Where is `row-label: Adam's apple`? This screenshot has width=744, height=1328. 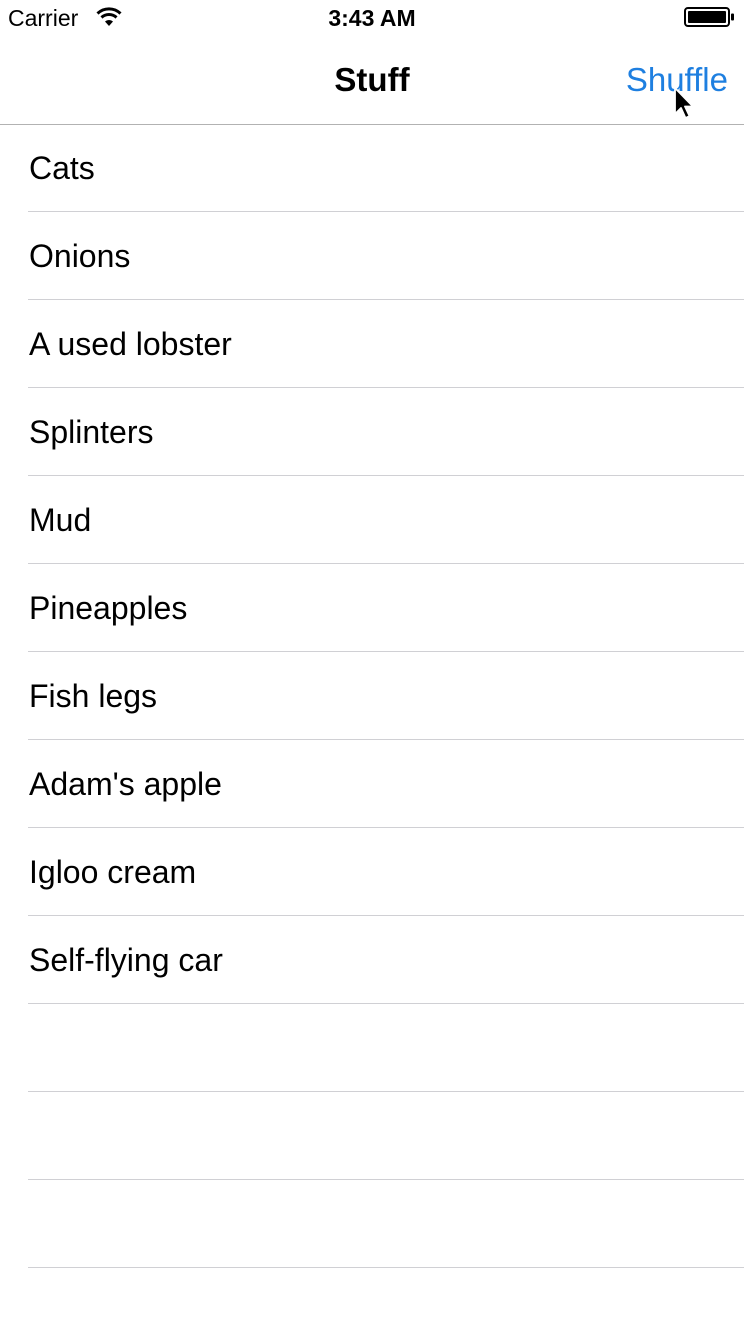 row-label: Adam's apple is located at coordinates (125, 784).